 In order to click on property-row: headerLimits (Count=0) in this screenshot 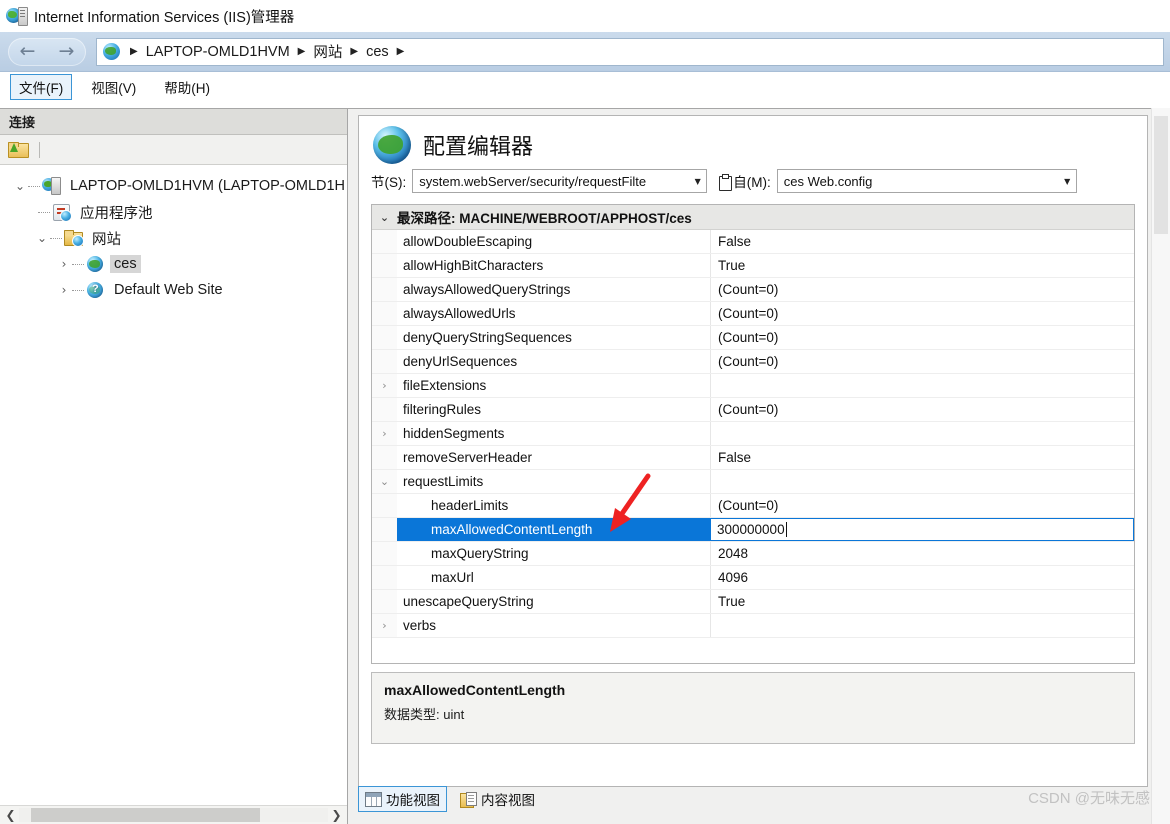, I will do `click(753, 506)`.